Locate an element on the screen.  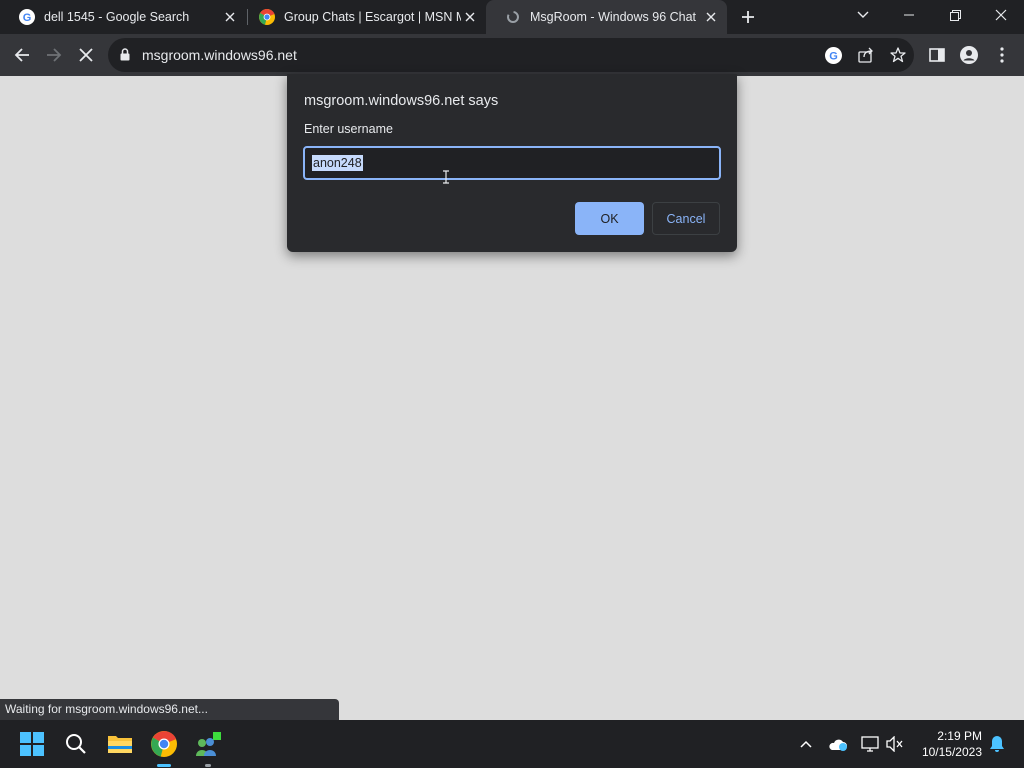
close-window-button is located at coordinates (1001, 15).